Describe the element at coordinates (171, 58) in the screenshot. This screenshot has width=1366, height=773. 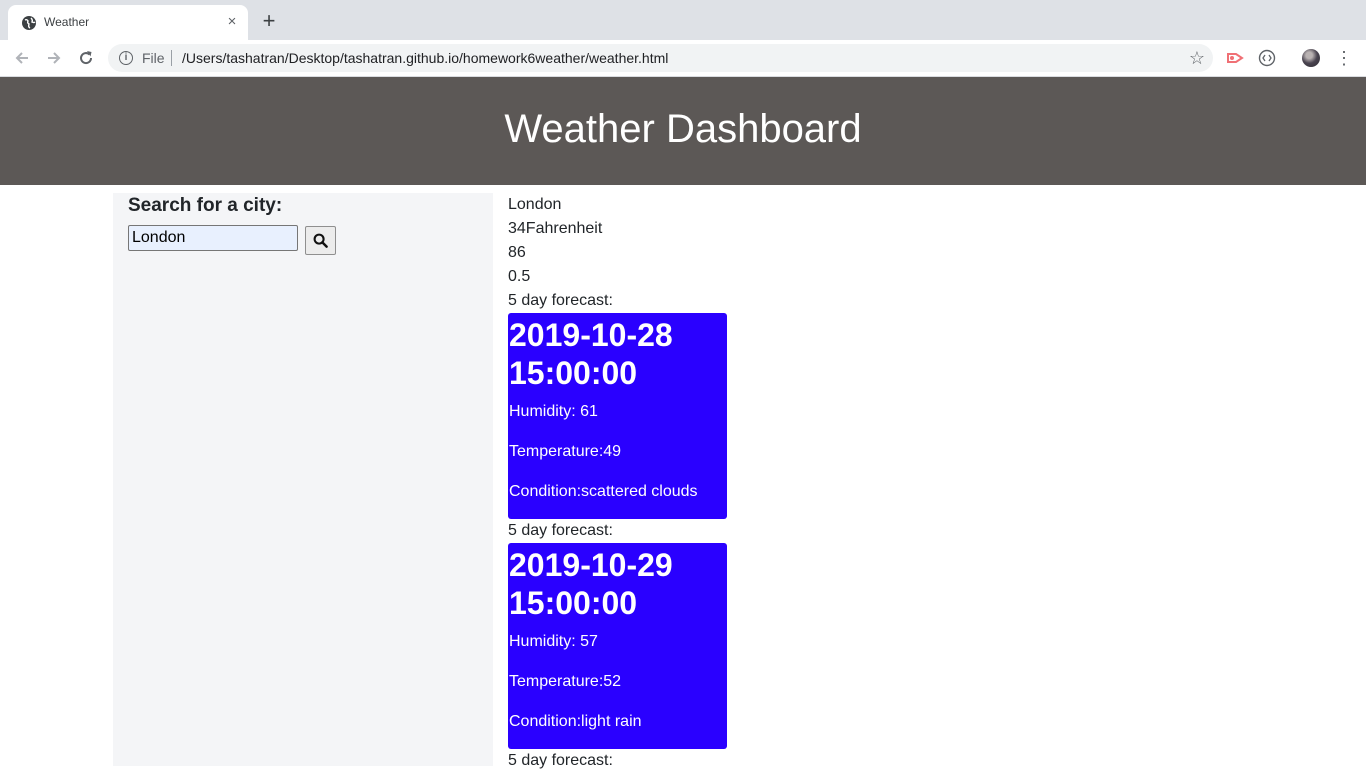
I see `divider` at that location.